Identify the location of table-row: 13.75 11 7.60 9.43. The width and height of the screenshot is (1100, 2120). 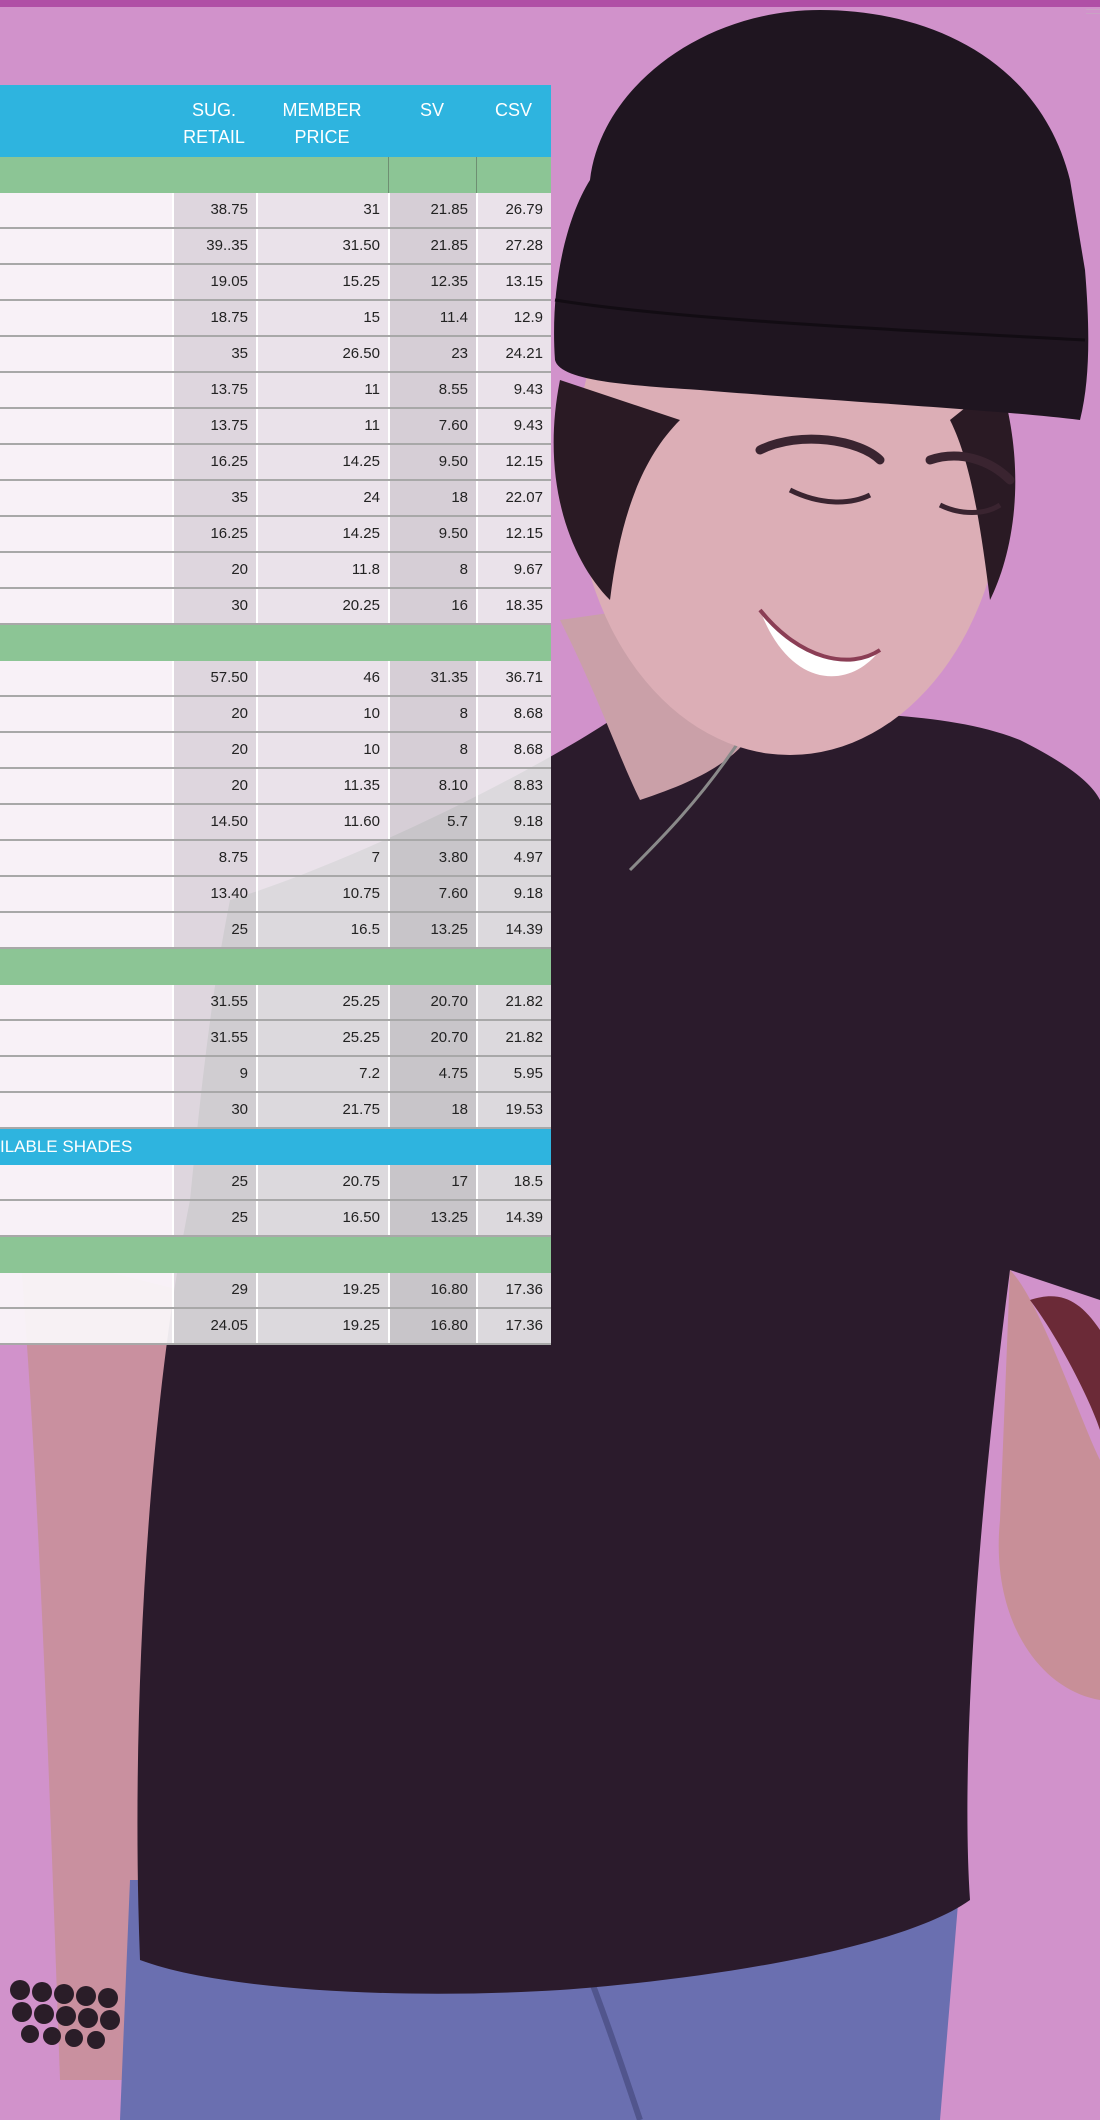
(275, 427).